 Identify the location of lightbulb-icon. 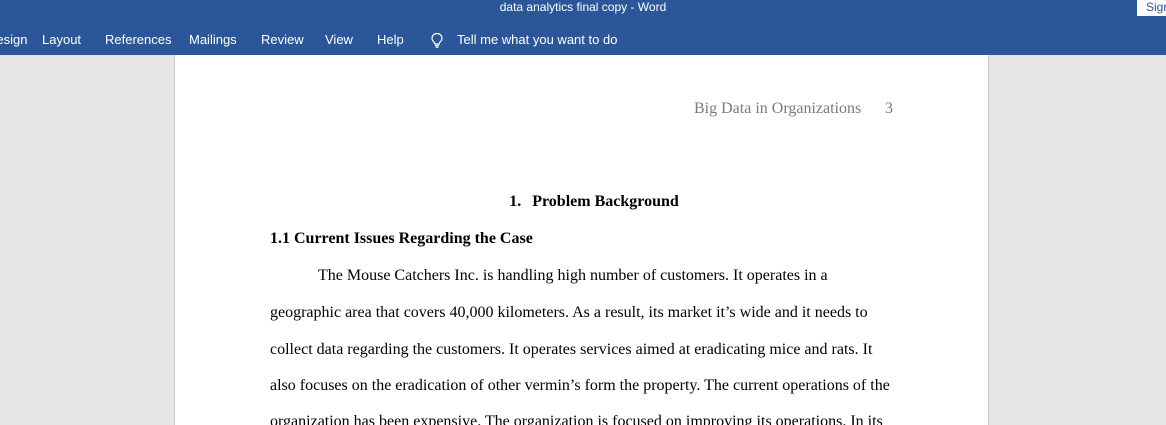
(437, 40).